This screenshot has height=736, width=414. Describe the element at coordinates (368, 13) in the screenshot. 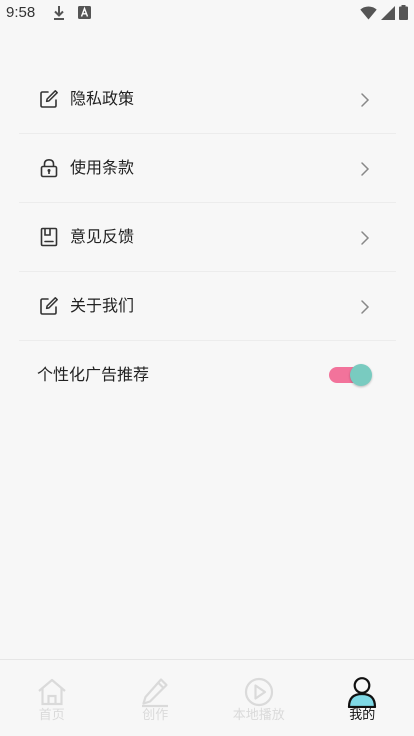

I see `wifi-icon` at that location.